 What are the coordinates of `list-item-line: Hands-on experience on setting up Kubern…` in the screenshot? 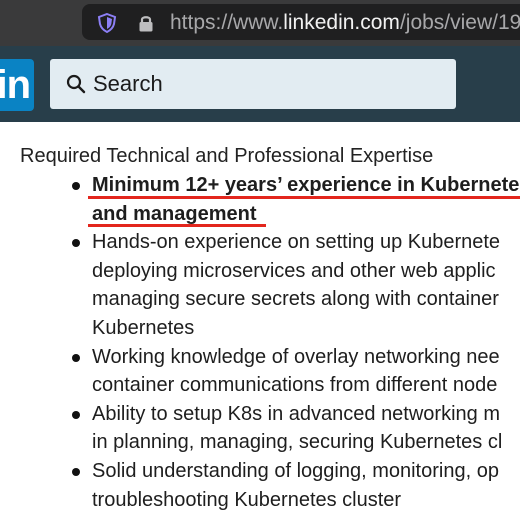 It's located at (296, 242).